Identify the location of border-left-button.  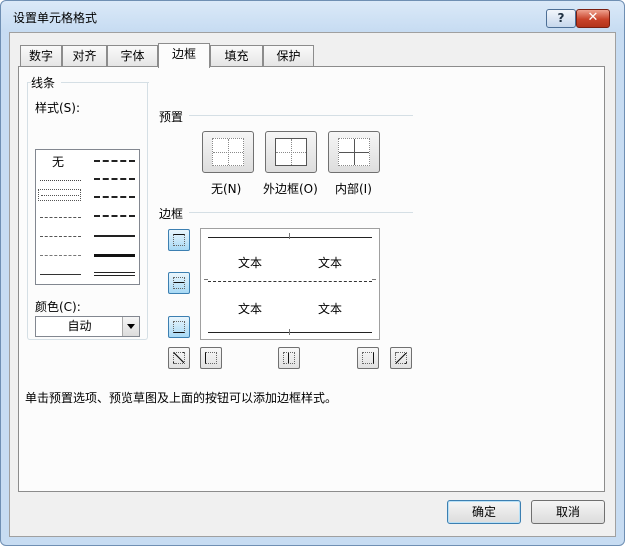
(211, 358).